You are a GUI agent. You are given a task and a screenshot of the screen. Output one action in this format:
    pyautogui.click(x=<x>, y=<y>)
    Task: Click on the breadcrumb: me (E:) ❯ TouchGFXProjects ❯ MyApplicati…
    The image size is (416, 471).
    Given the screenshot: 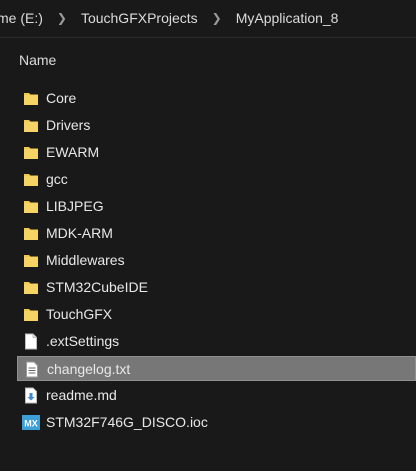 What is the action you would take?
    pyautogui.click(x=208, y=18)
    